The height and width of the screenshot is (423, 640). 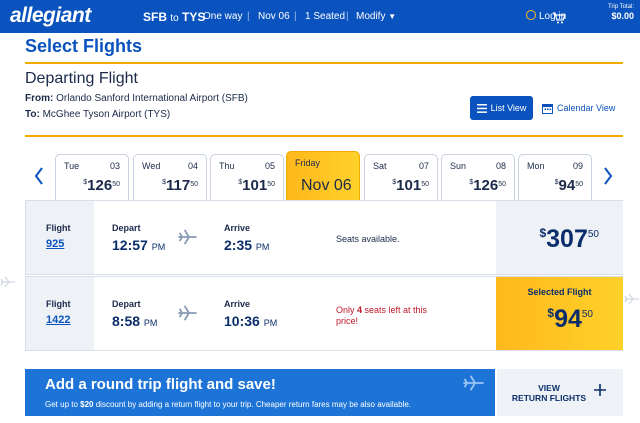 What do you see at coordinates (586, 108) in the screenshot?
I see `calendar-view-label: Calendar View` at bounding box center [586, 108].